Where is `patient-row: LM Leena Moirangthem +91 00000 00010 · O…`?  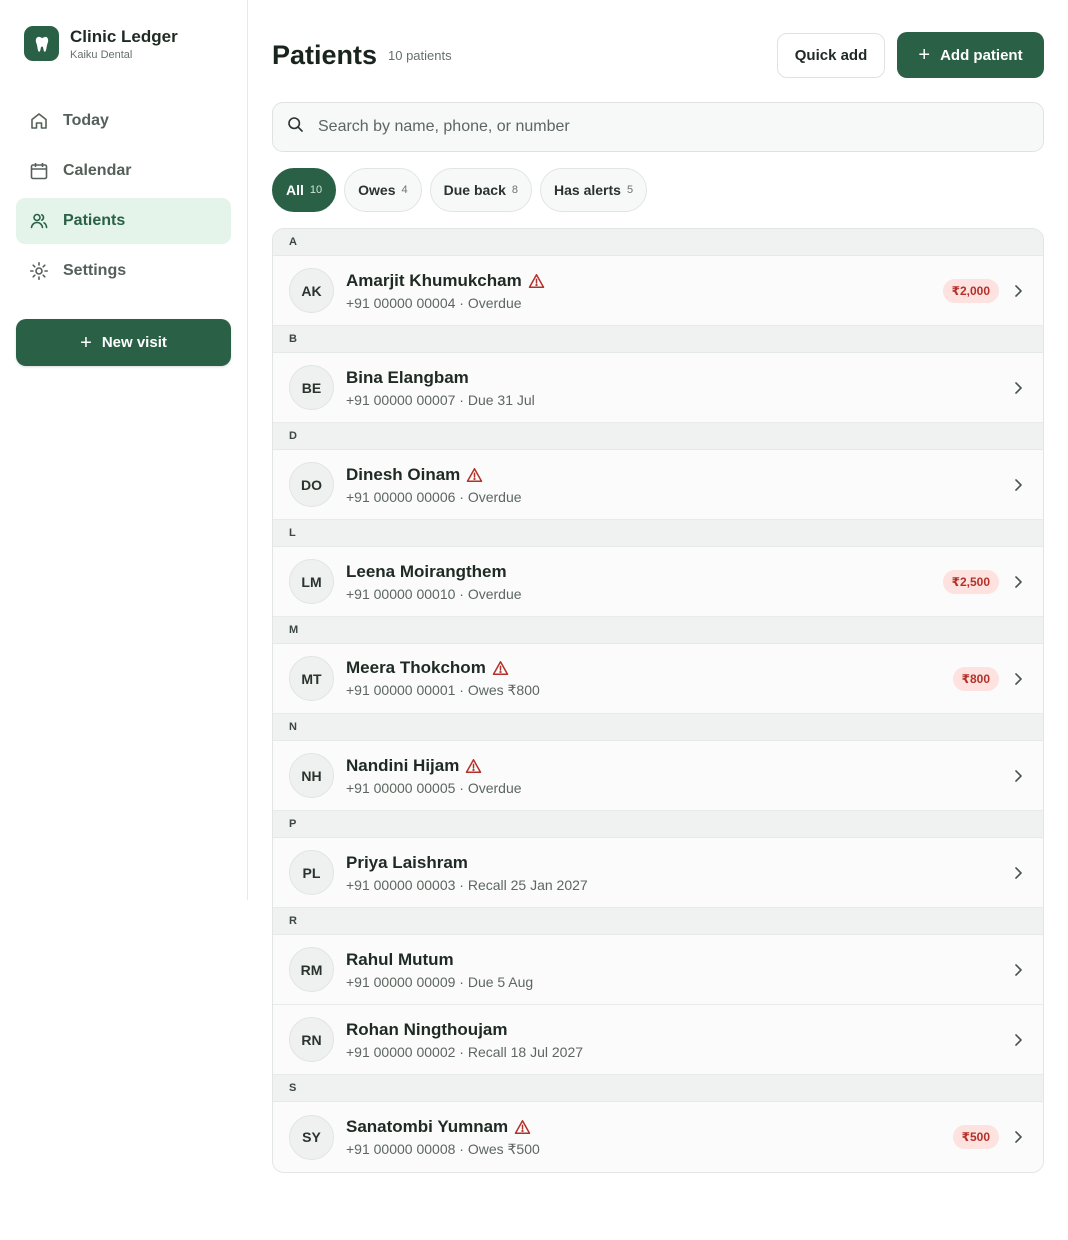 patient-row: LM Leena Moirangthem +91 00000 00010 · O… is located at coordinates (658, 582).